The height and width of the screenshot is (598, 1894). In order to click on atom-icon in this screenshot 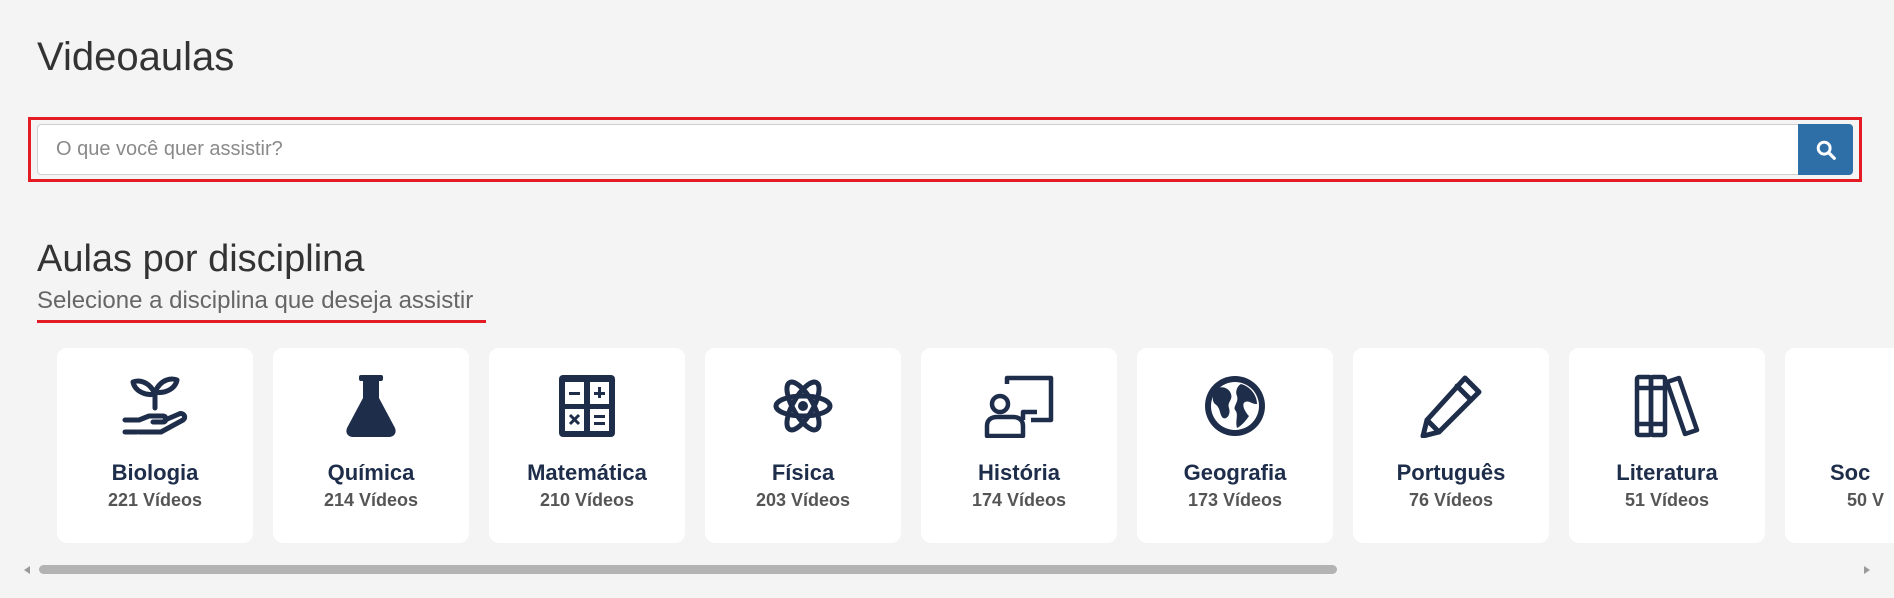, I will do `click(803, 406)`.